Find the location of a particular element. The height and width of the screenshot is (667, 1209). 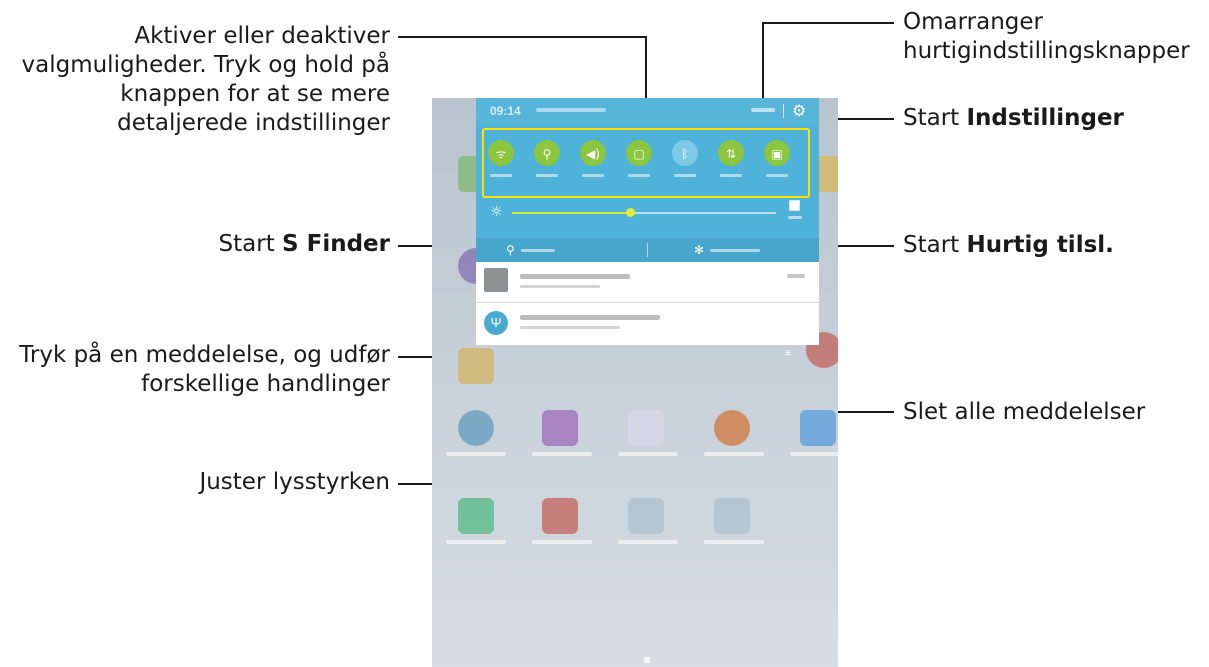

auto-brightness-checkbox is located at coordinates (794, 205).